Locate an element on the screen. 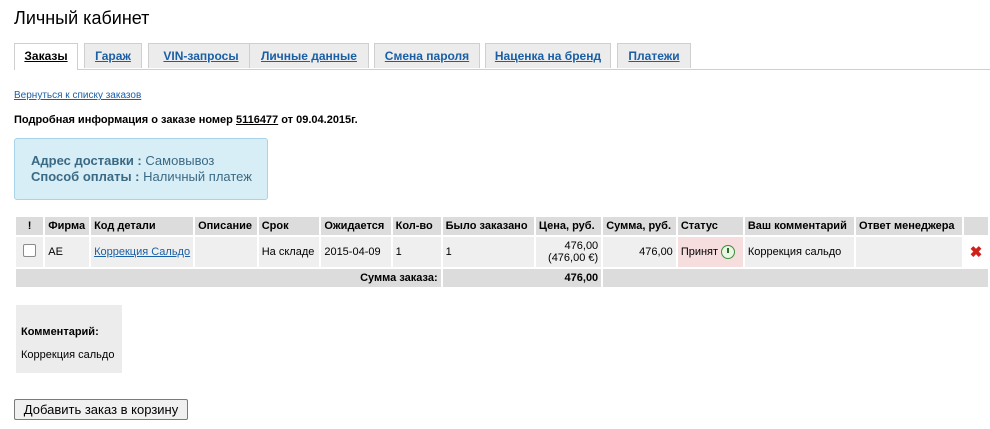 The image size is (990, 429). row-select-cell is located at coordinates (30, 252).